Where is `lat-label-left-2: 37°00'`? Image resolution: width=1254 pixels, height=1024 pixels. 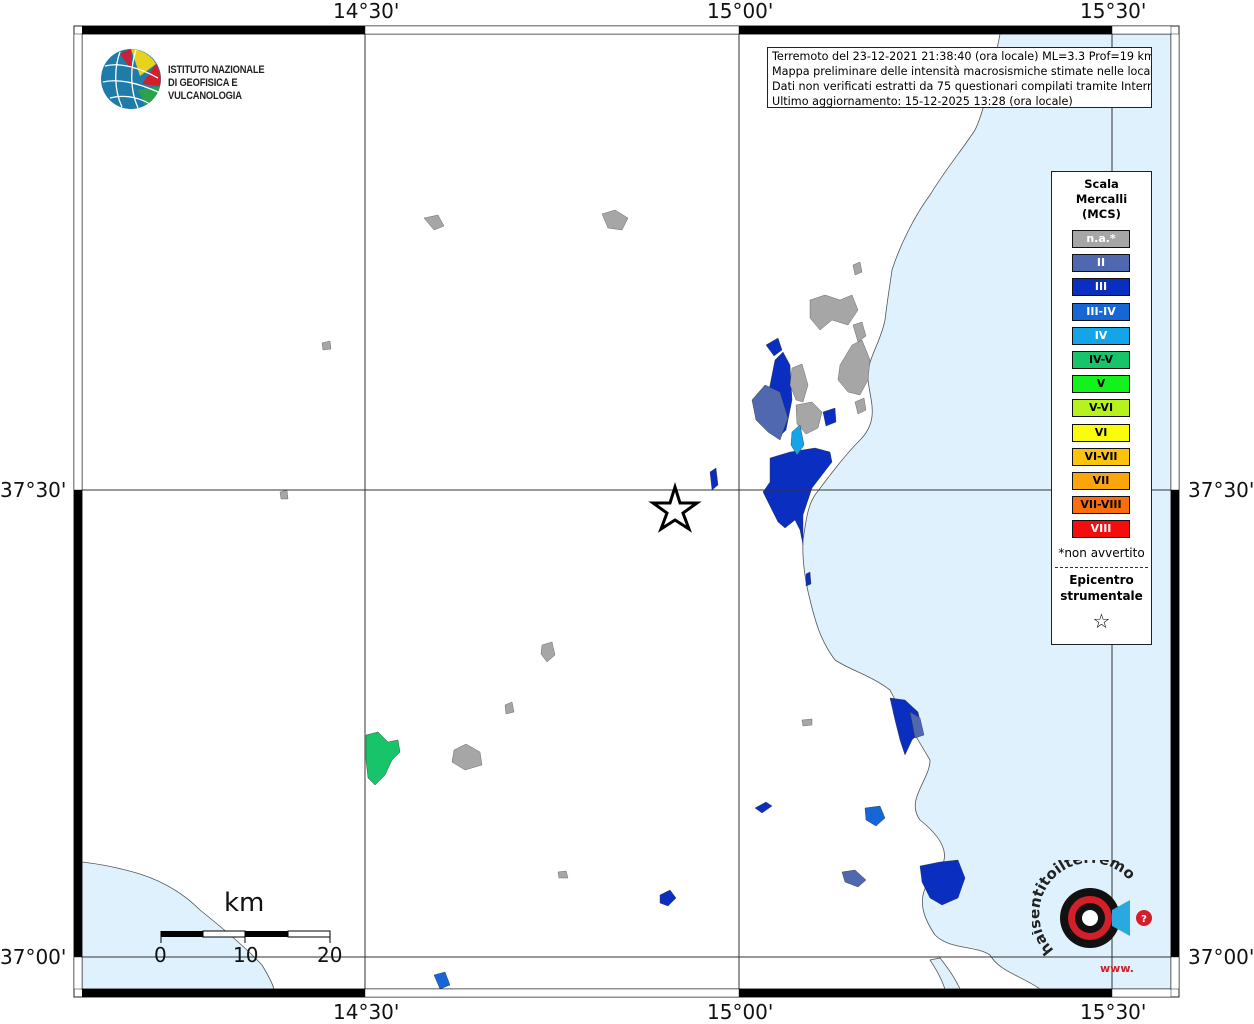
lat-label-left-2: 37°00' is located at coordinates (33, 957).